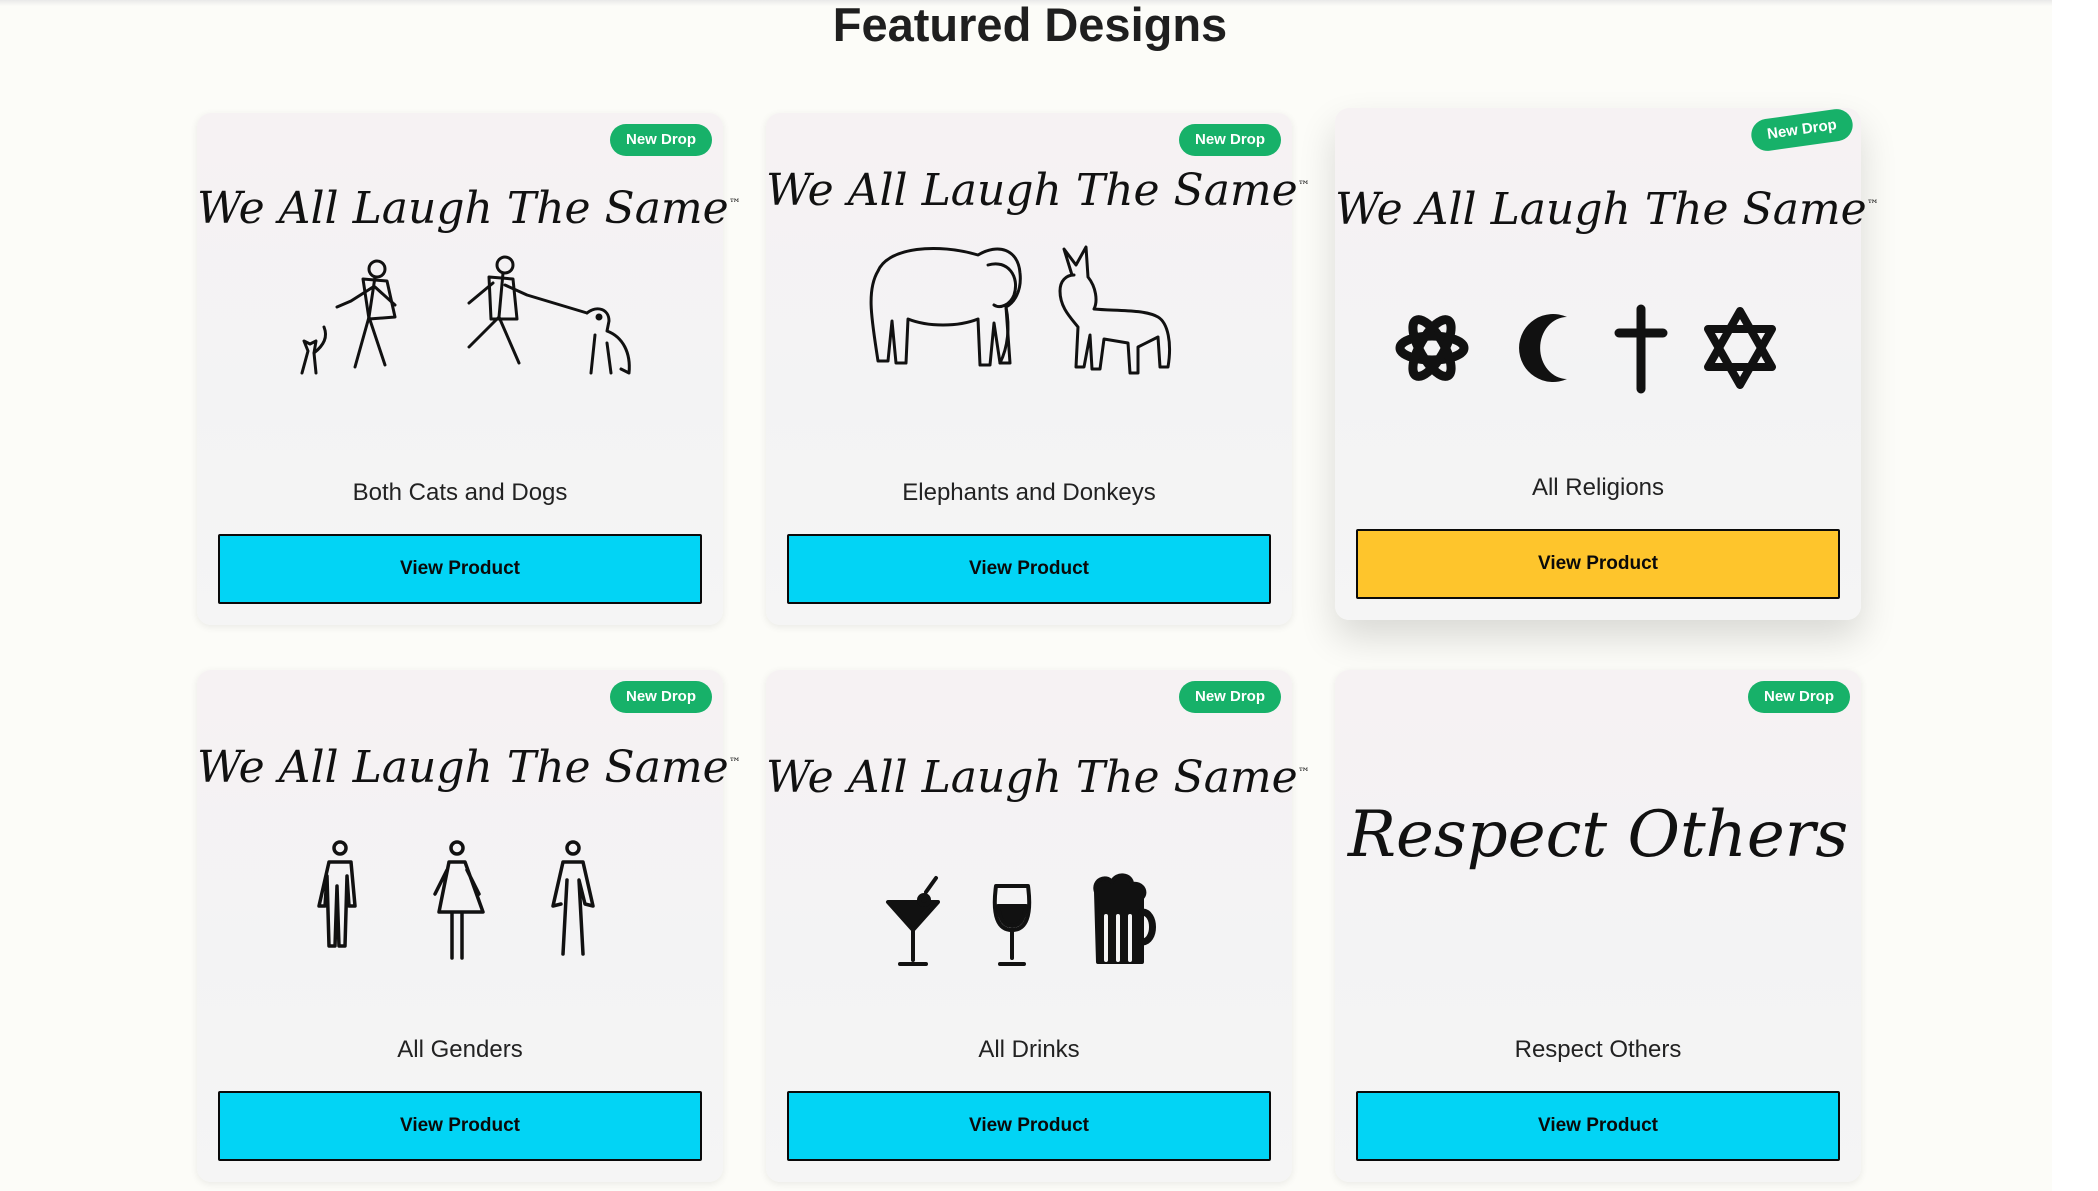 This screenshot has width=2098, height=1191. I want to click on slogan-text: Respect Others, so click(1598, 835).